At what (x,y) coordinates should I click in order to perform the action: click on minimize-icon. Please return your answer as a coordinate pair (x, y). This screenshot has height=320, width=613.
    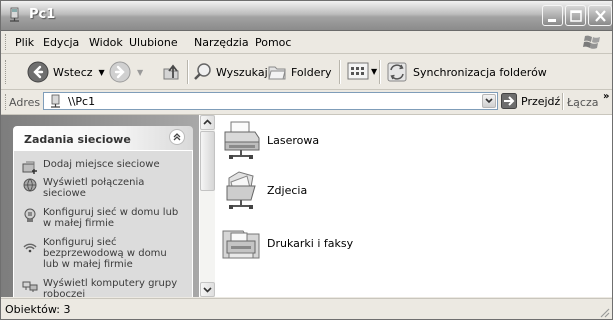
    Looking at the image, I should click on (552, 20).